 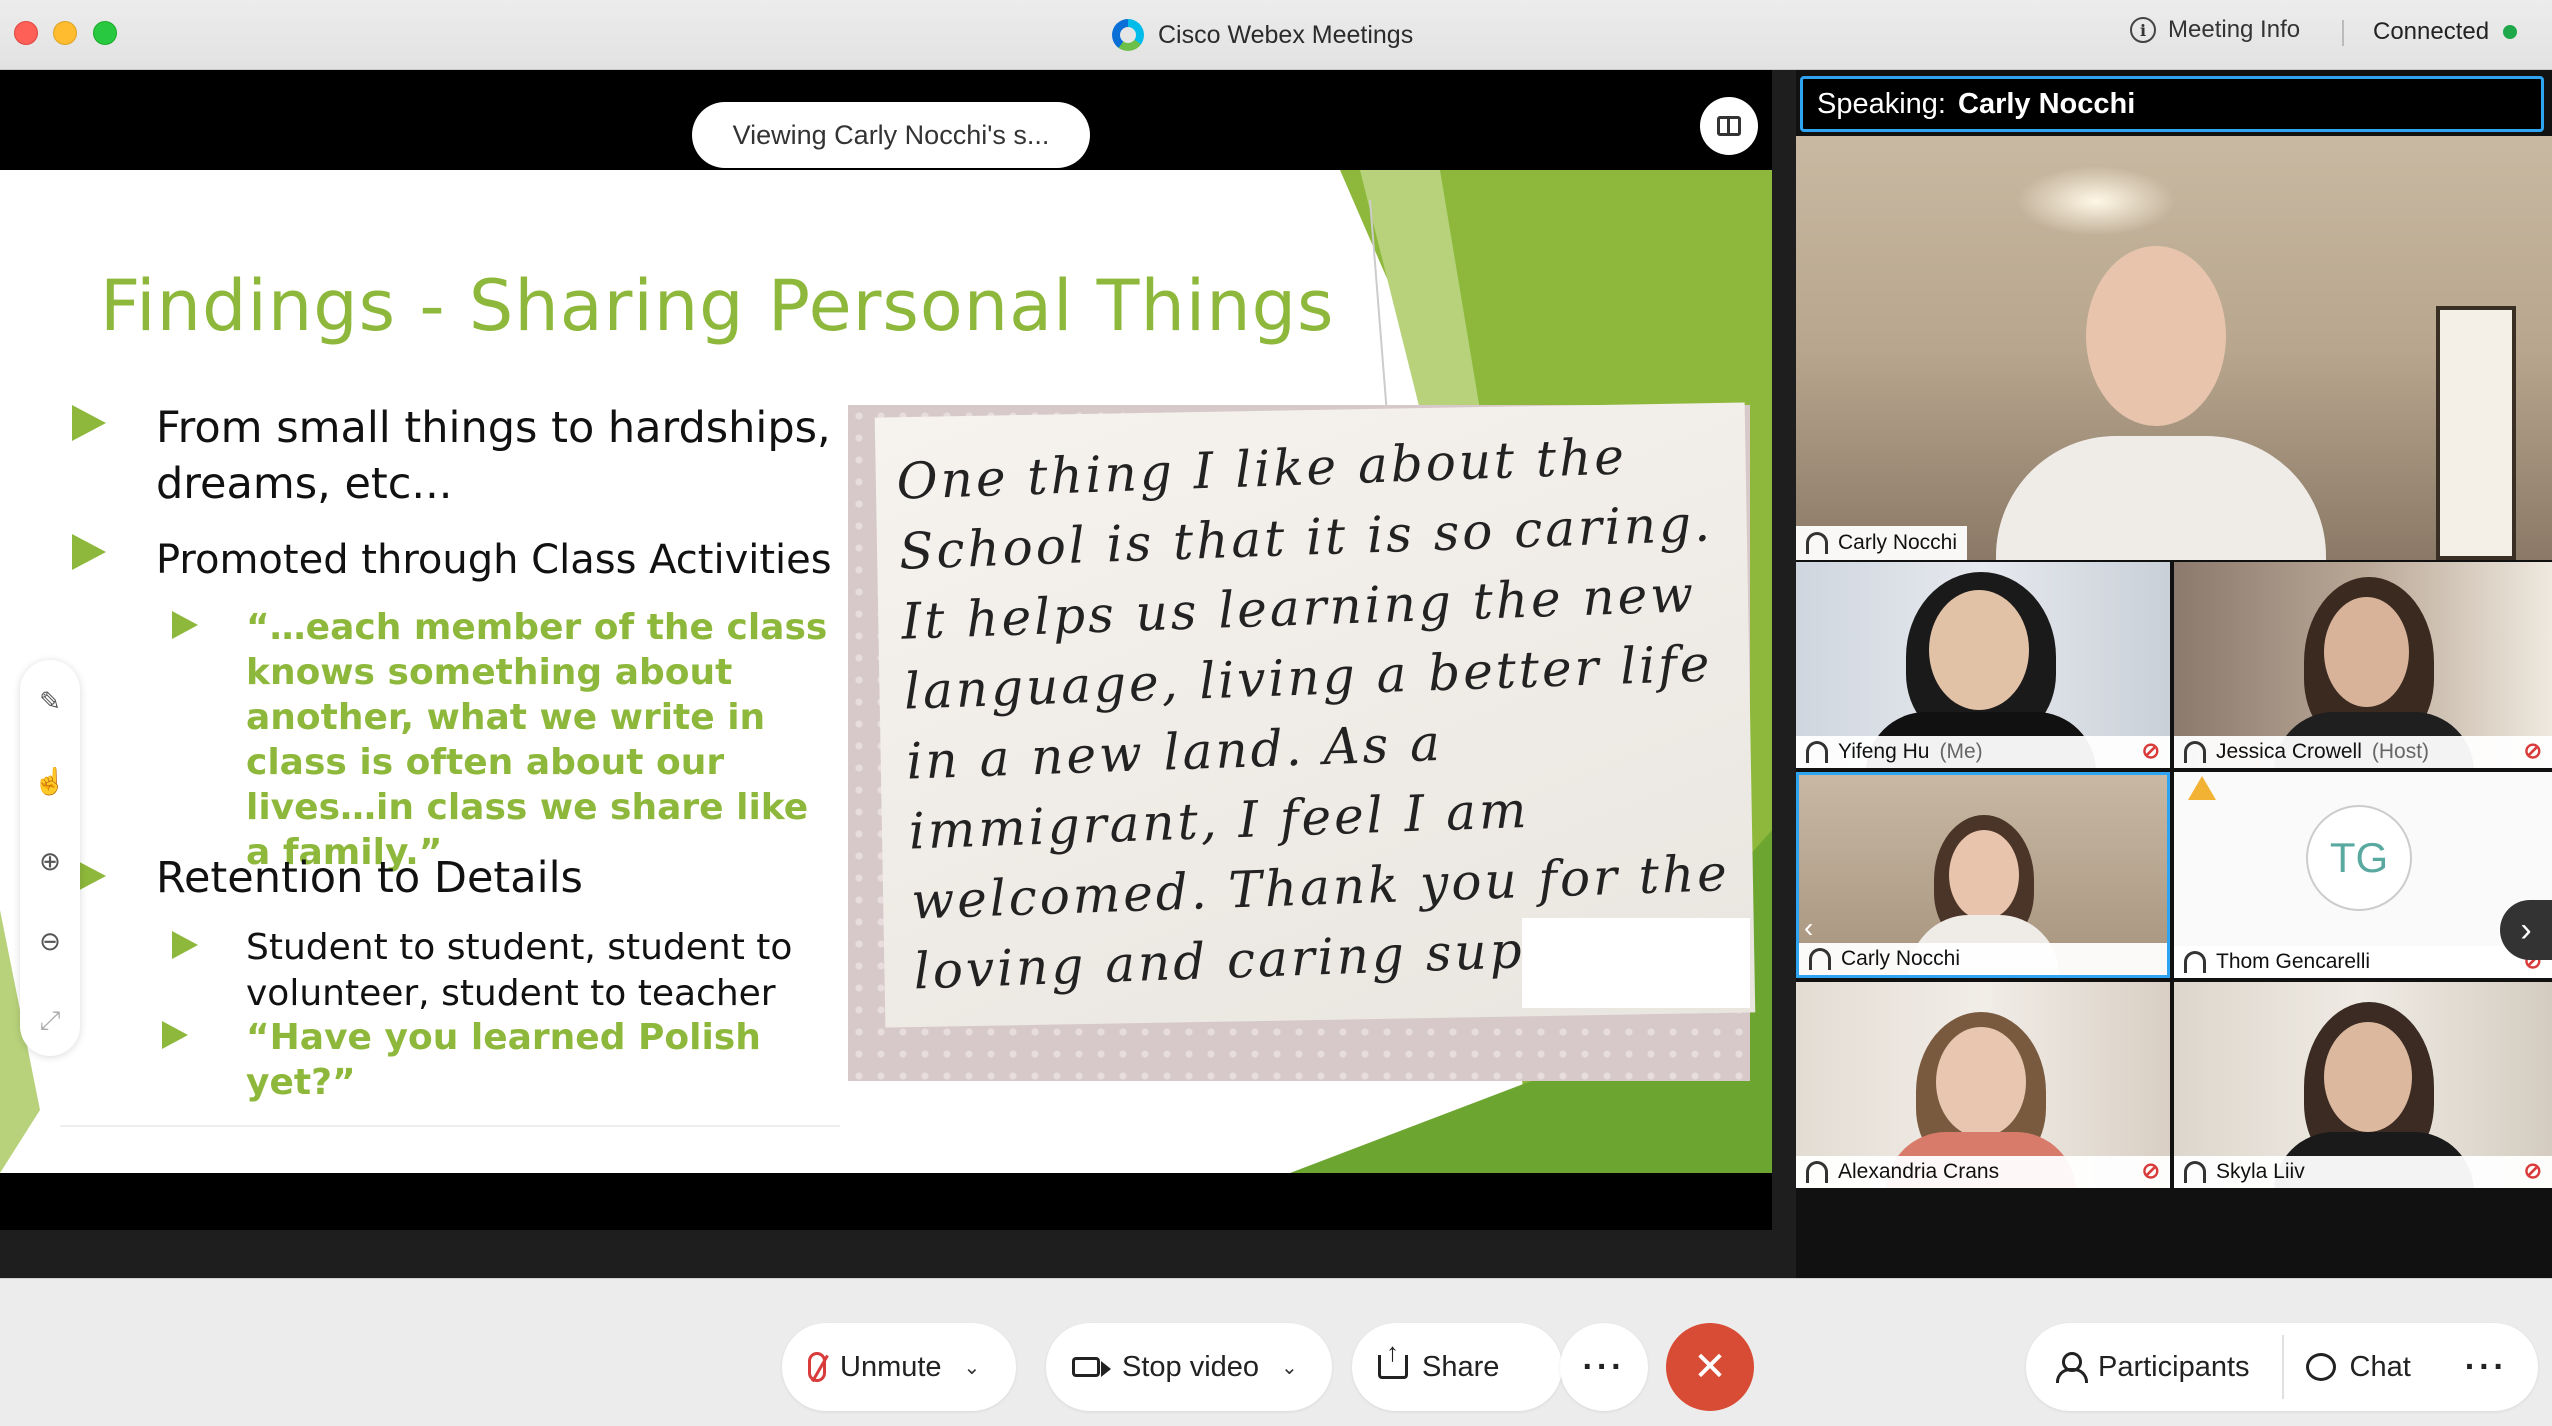 What do you see at coordinates (1128, 35) in the screenshot?
I see `webex-logo-icon` at bounding box center [1128, 35].